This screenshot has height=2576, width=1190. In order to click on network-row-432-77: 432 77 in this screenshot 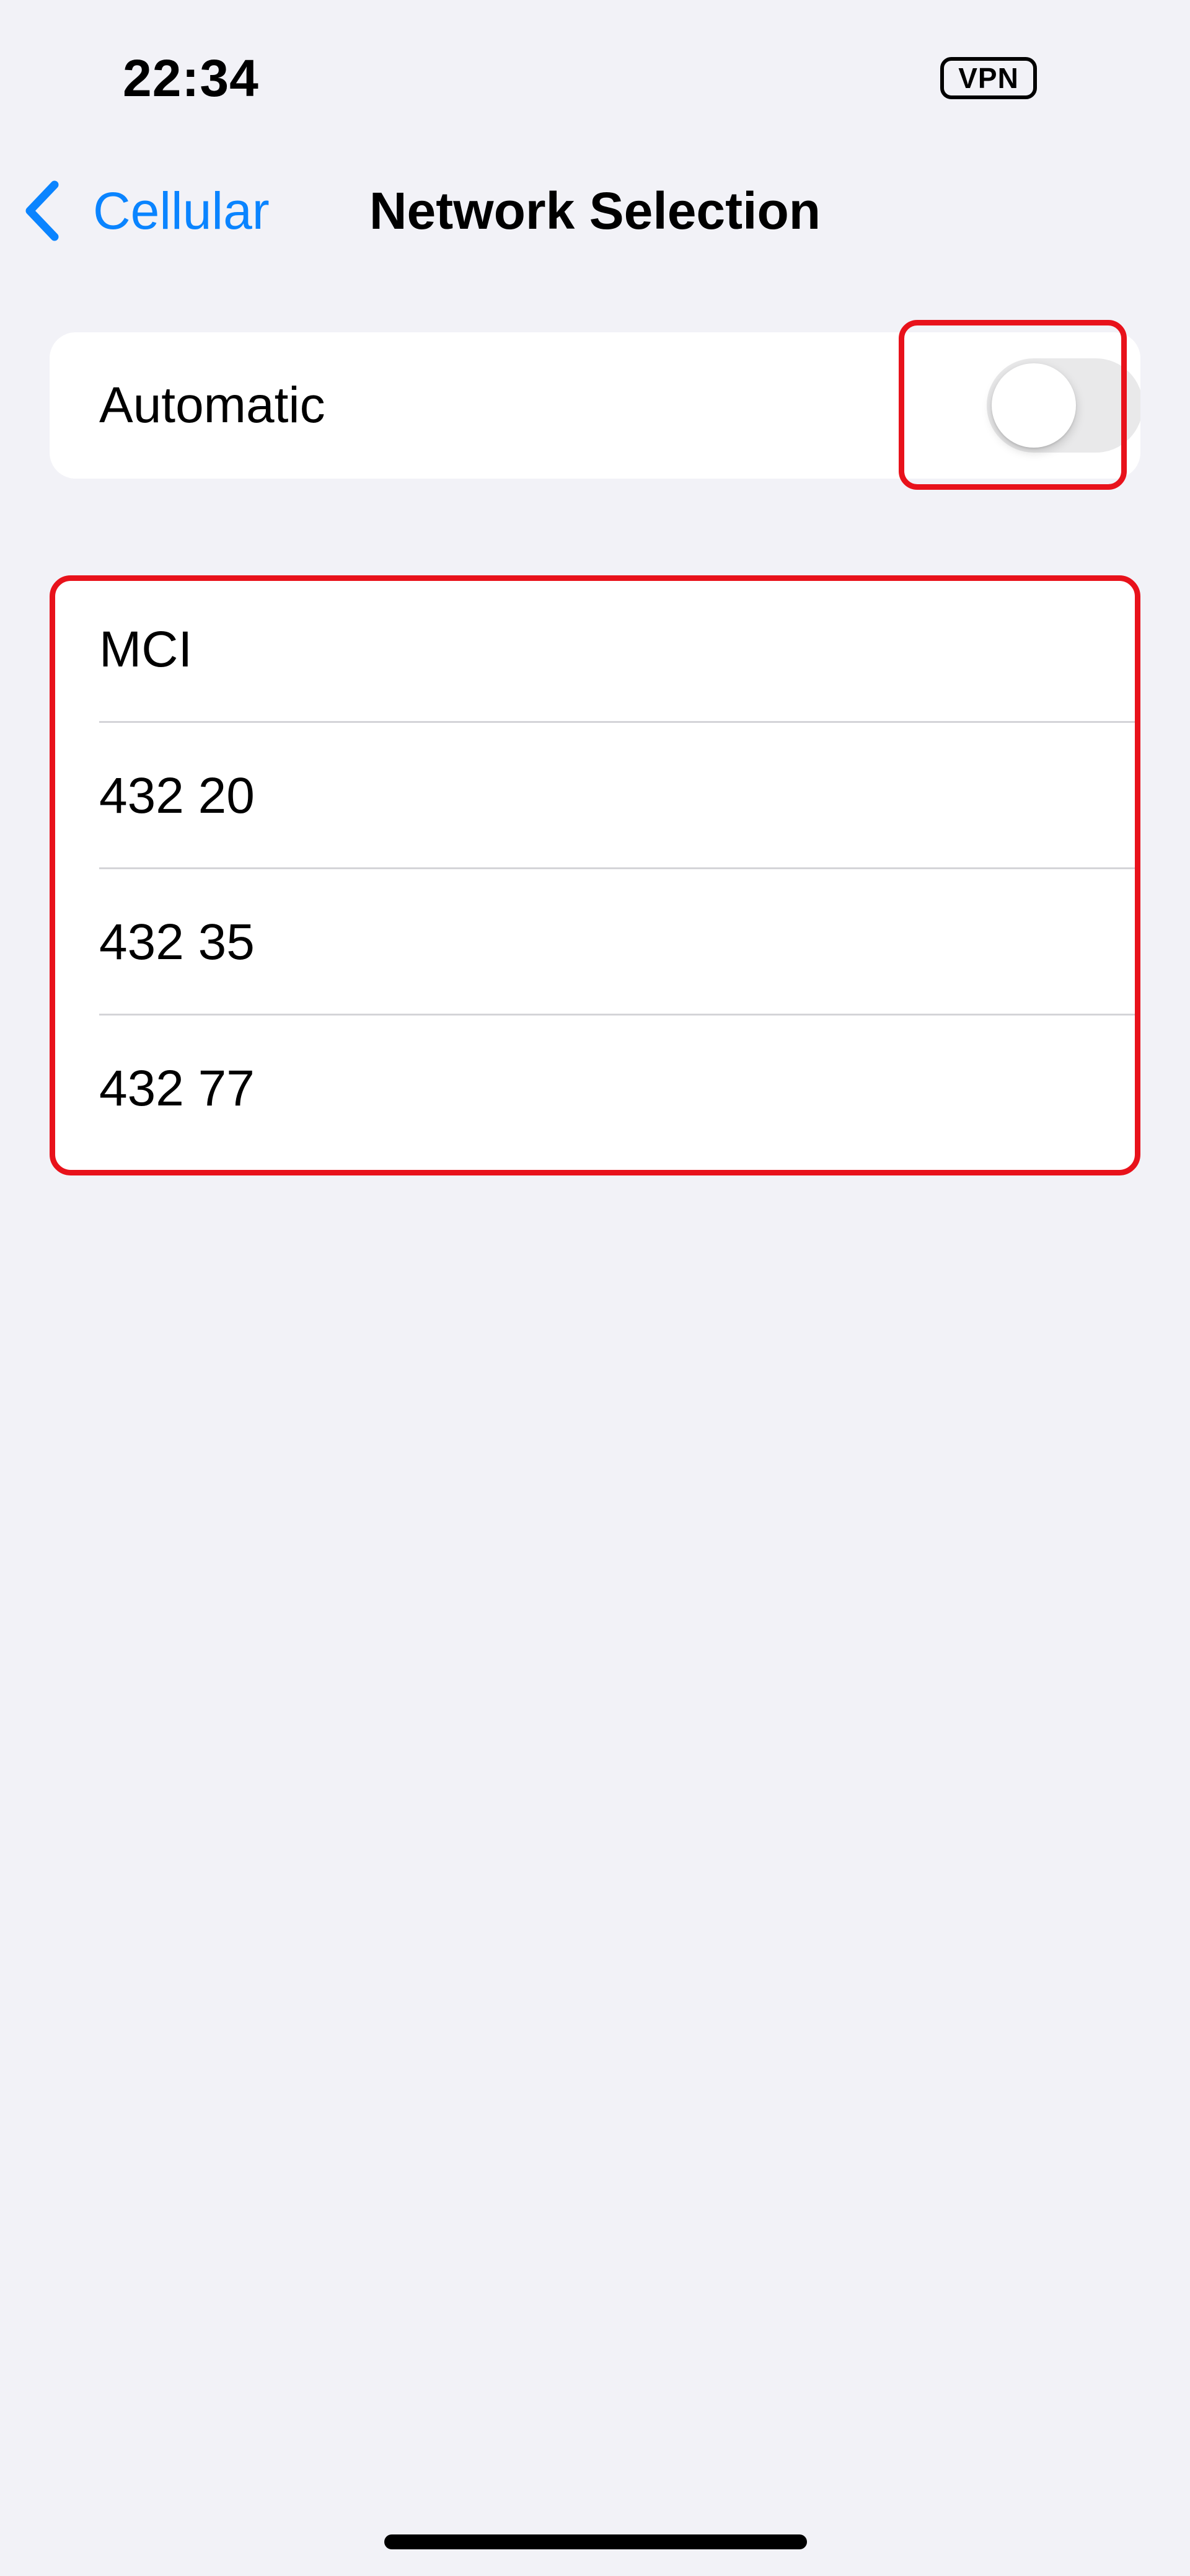, I will do `click(595, 1089)`.